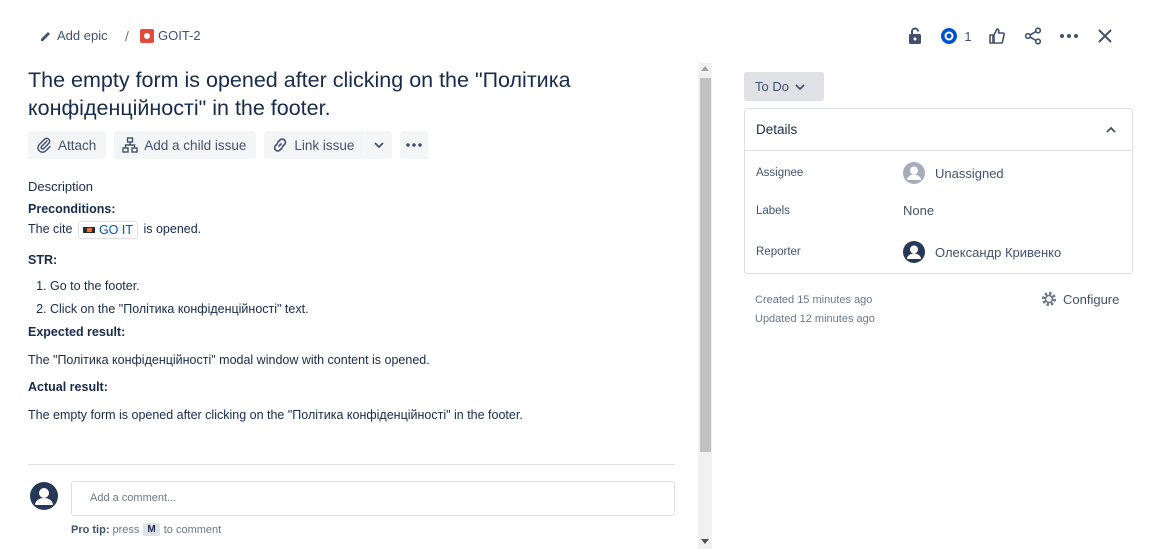 The height and width of the screenshot is (549, 1151). Describe the element at coordinates (126, 529) in the screenshot. I see `protip-press: press` at that location.